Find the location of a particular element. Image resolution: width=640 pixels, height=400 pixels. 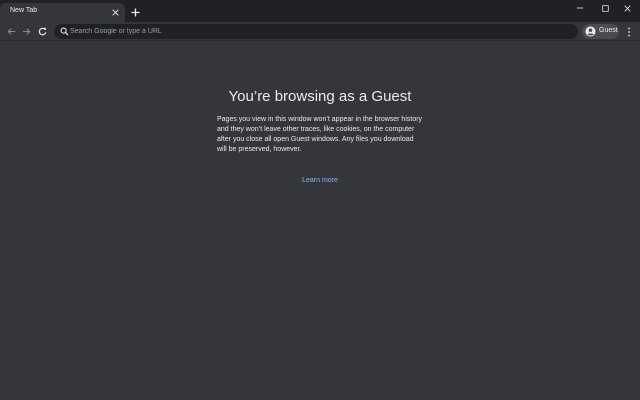

omnibox is located at coordinates (316, 31).